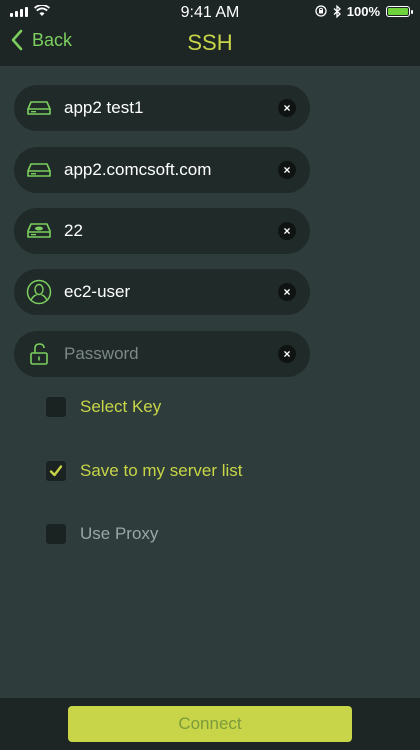  What do you see at coordinates (30, 11) in the screenshot?
I see `status-left` at bounding box center [30, 11].